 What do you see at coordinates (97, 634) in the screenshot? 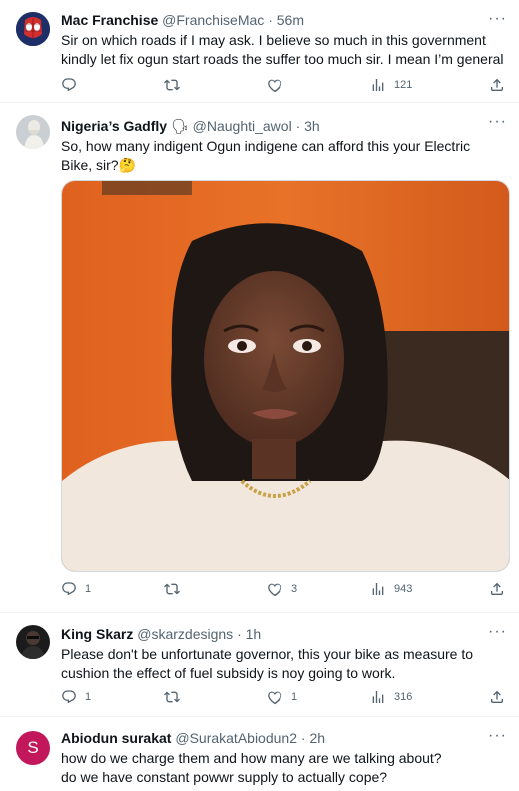
I see `author-name: King Skarz` at bounding box center [97, 634].